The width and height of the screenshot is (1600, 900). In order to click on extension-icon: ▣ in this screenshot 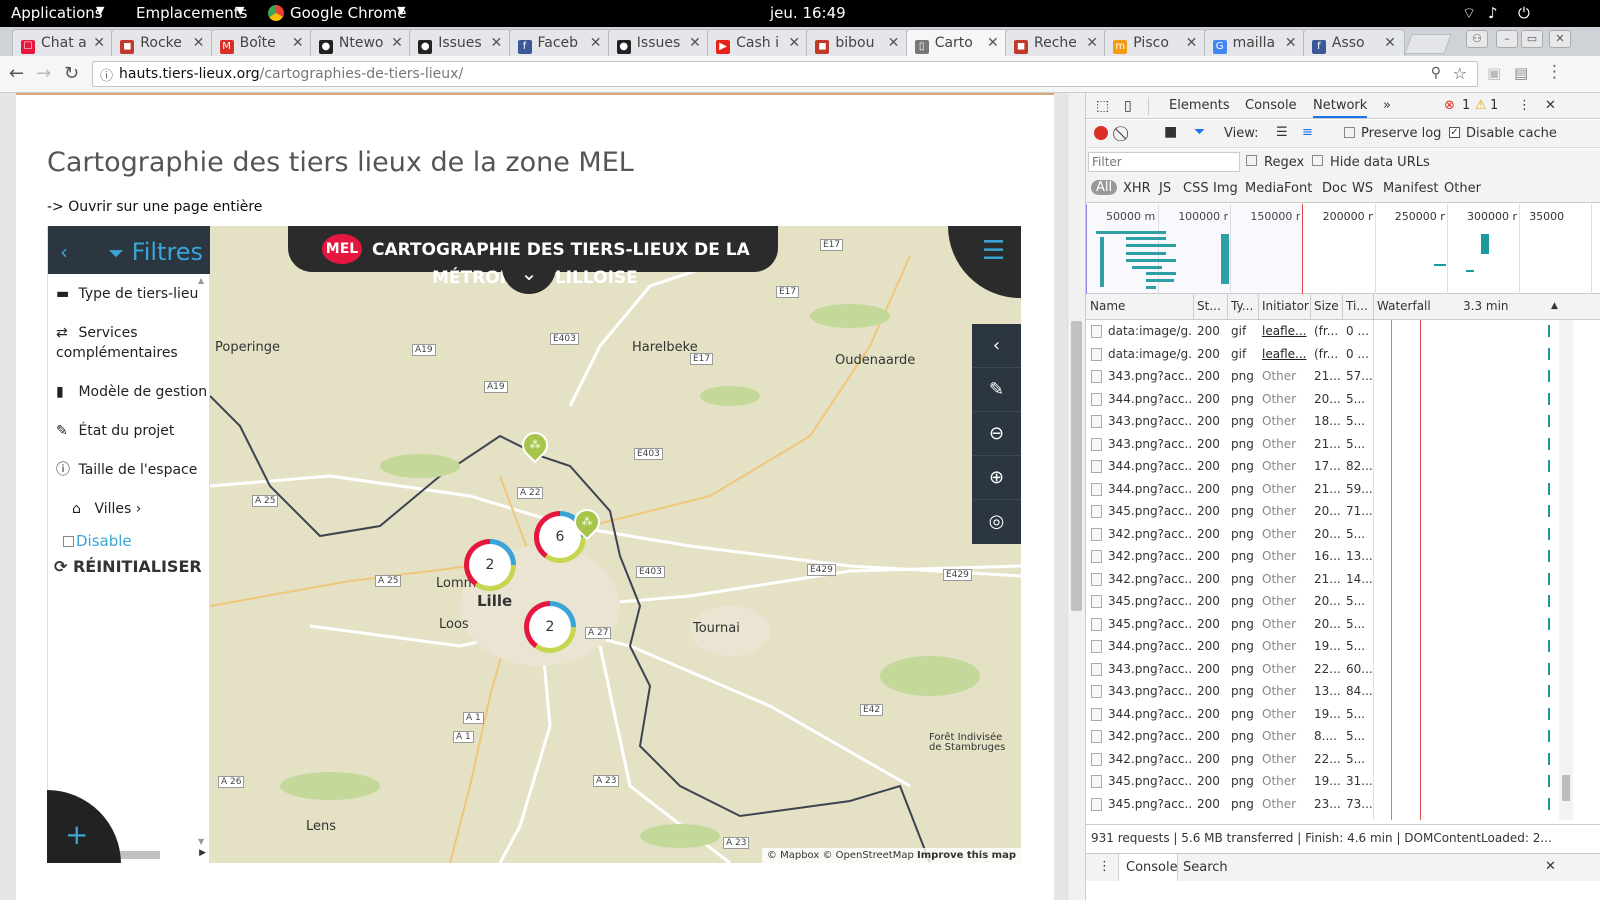, I will do `click(1494, 73)`.